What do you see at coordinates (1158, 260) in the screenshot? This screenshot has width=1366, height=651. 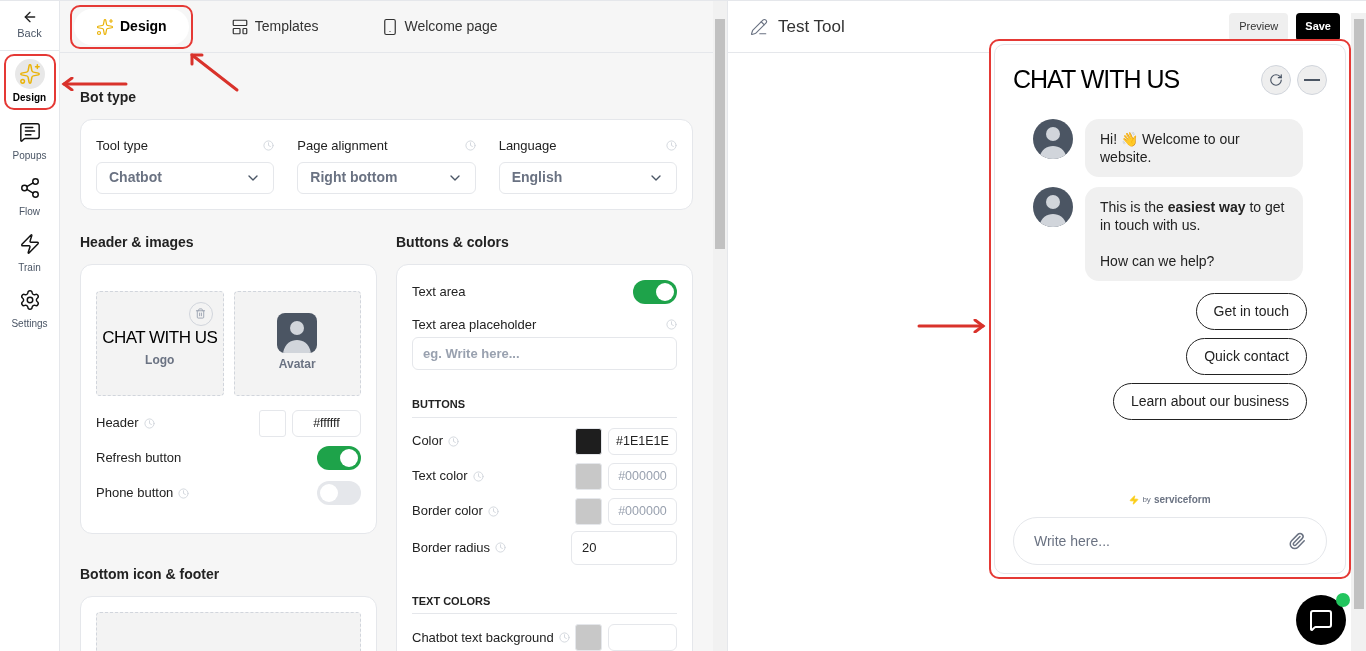 I see `message-text: How can we help?` at bounding box center [1158, 260].